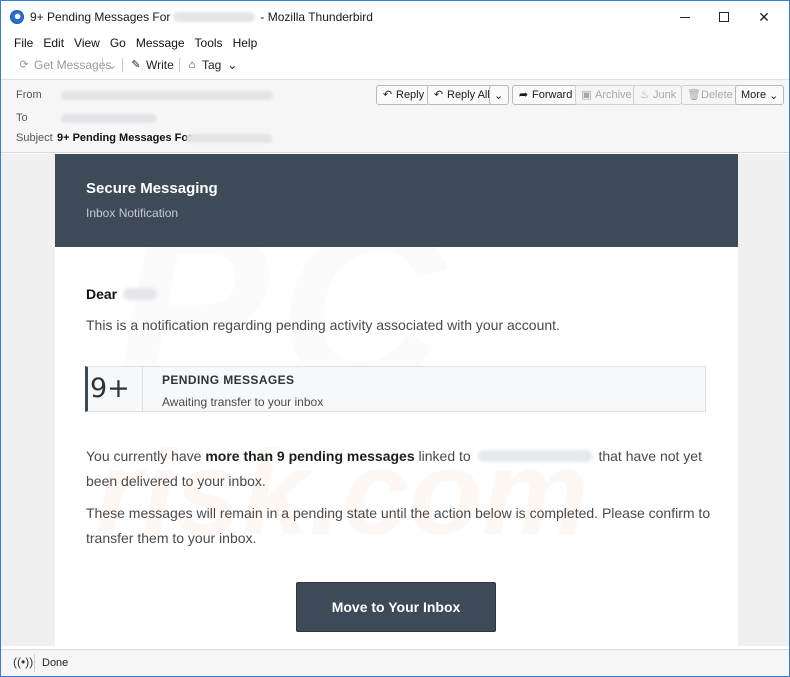 This screenshot has height=677, width=790. What do you see at coordinates (23, 43) in the screenshot?
I see `menu-file: File` at bounding box center [23, 43].